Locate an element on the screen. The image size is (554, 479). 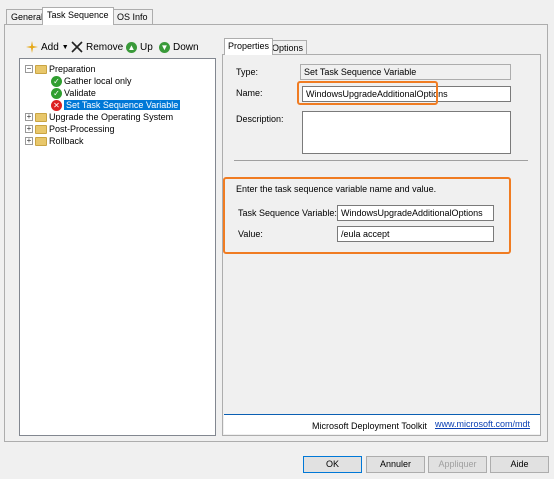
tree-item-post-processing: + Post-Processing is located at coordinates (70, 129).